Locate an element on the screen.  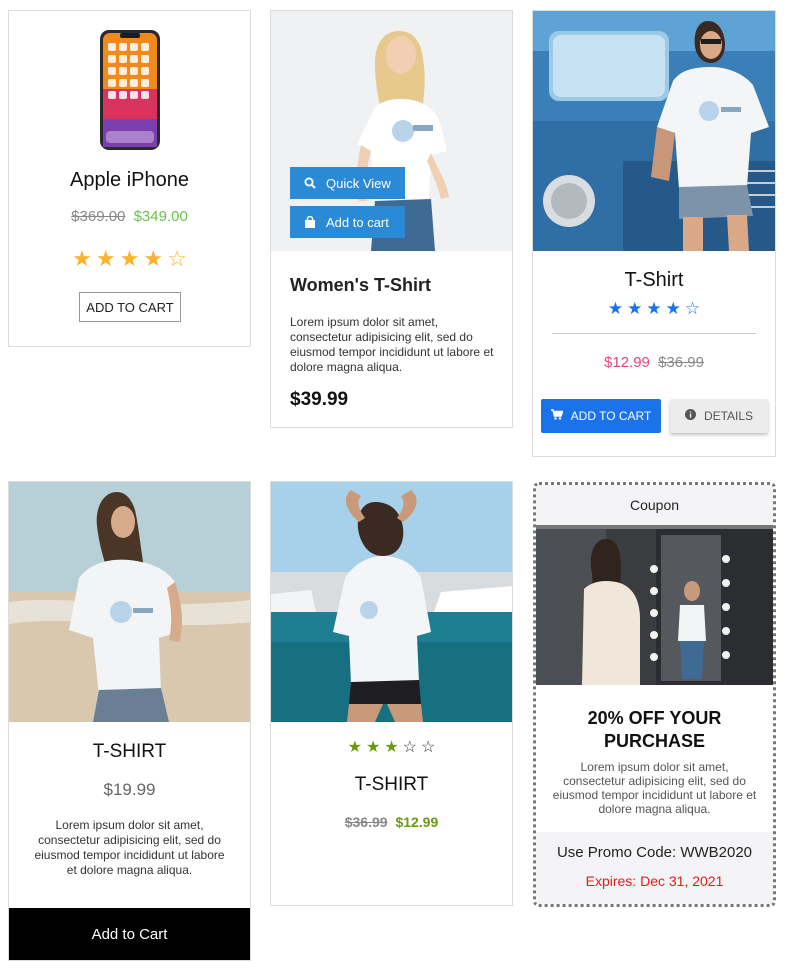
add-to-cart-button: Add to cart is located at coordinates (347, 222).